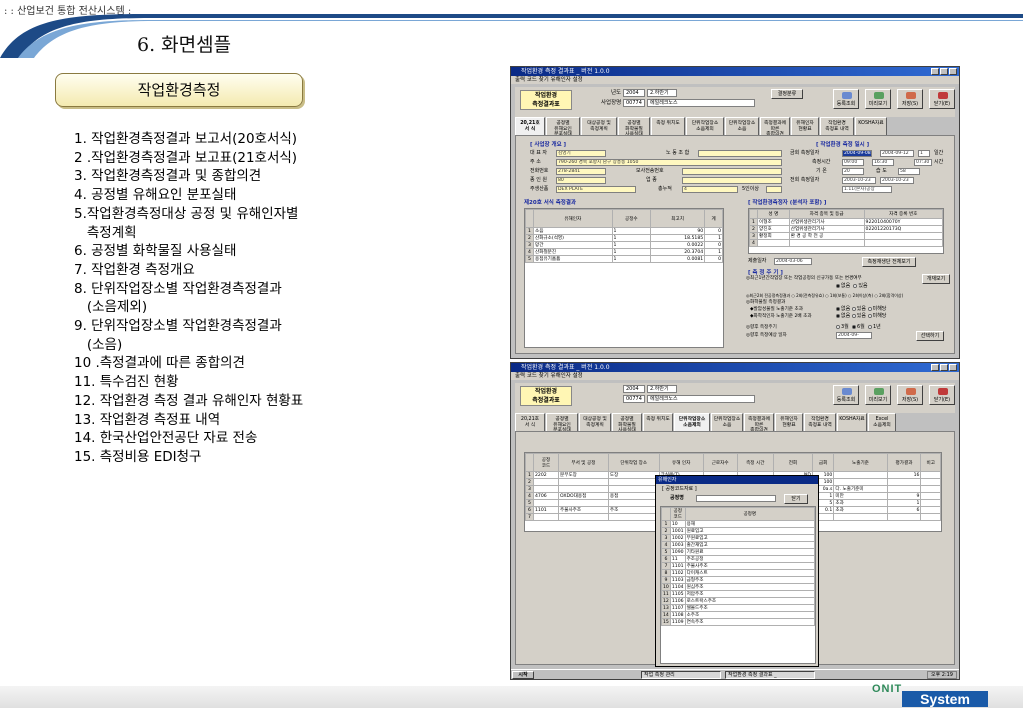 The height and width of the screenshot is (708, 1023). I want to click on list-item: 15 1109 연속주조, so click(738, 622).